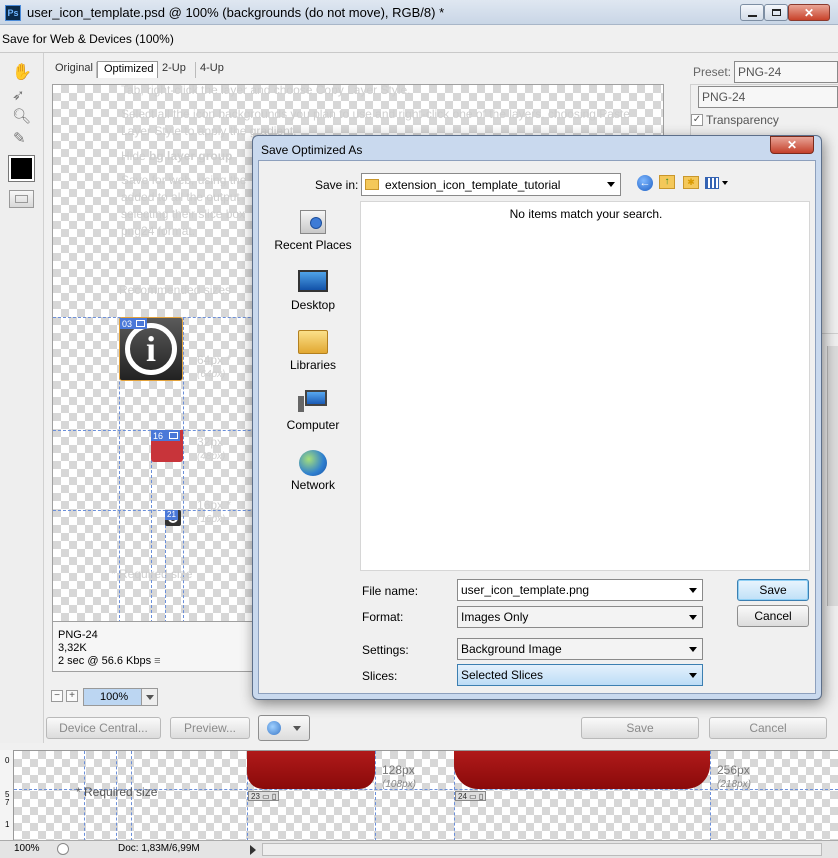 The width and height of the screenshot is (838, 858). Describe the element at coordinates (419, 52) in the screenshot. I see `divider` at that location.